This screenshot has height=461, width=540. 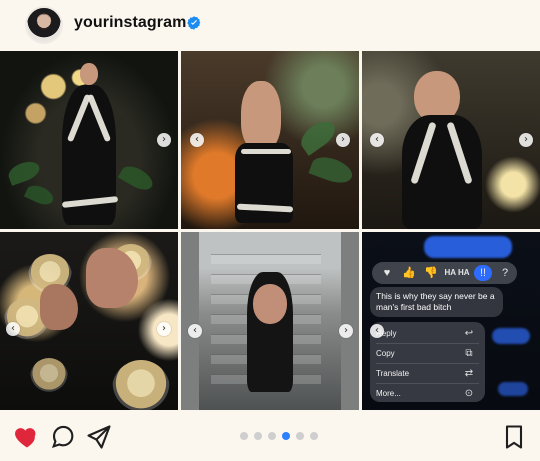 I want to click on media-tile-3: ‹ ›, so click(x=451, y=140).